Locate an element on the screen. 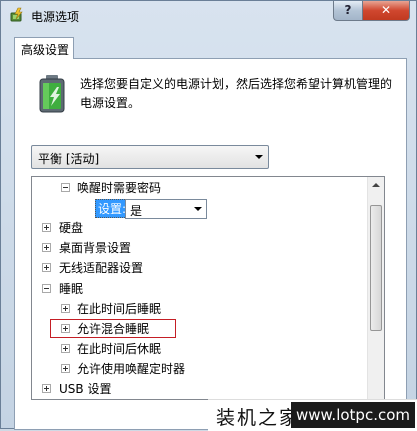  watermark-url: www.lotpc.com is located at coordinates (353, 415).